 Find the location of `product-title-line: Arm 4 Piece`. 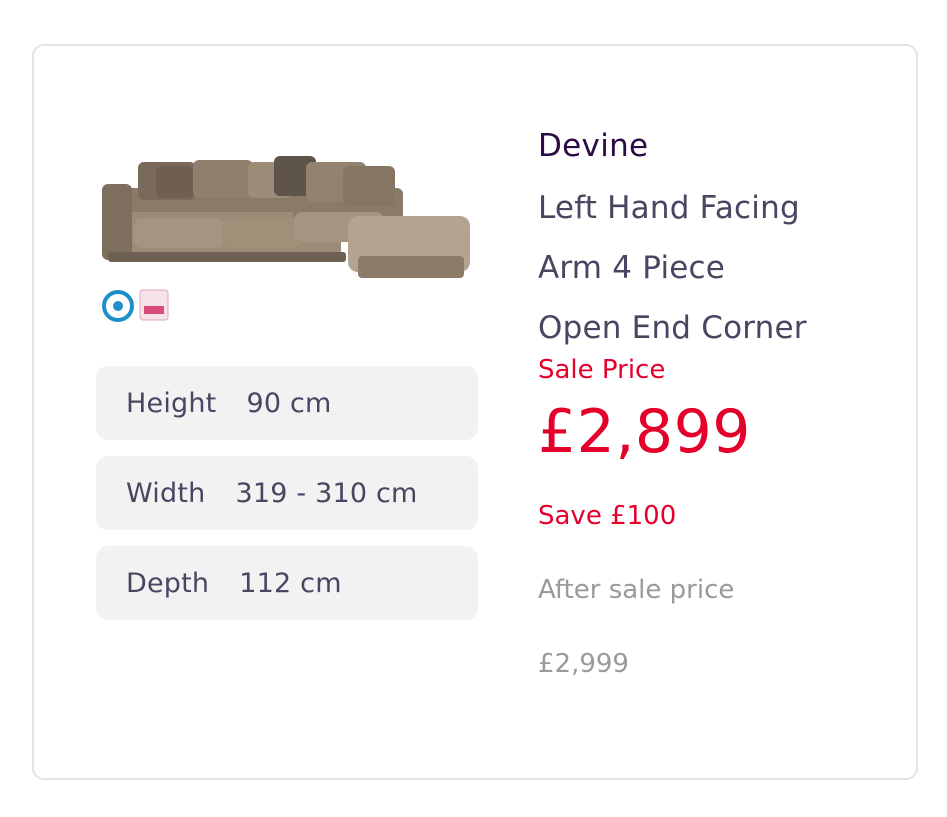

product-title-line: Arm 4 Piece is located at coordinates (718, 268).